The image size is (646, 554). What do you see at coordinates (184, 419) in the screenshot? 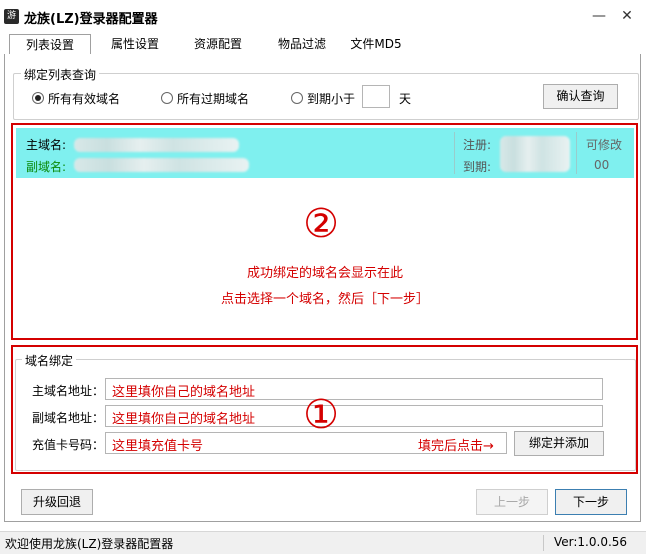
I see `secondary-address-value: 这里填你自己的域名地址` at bounding box center [184, 419].